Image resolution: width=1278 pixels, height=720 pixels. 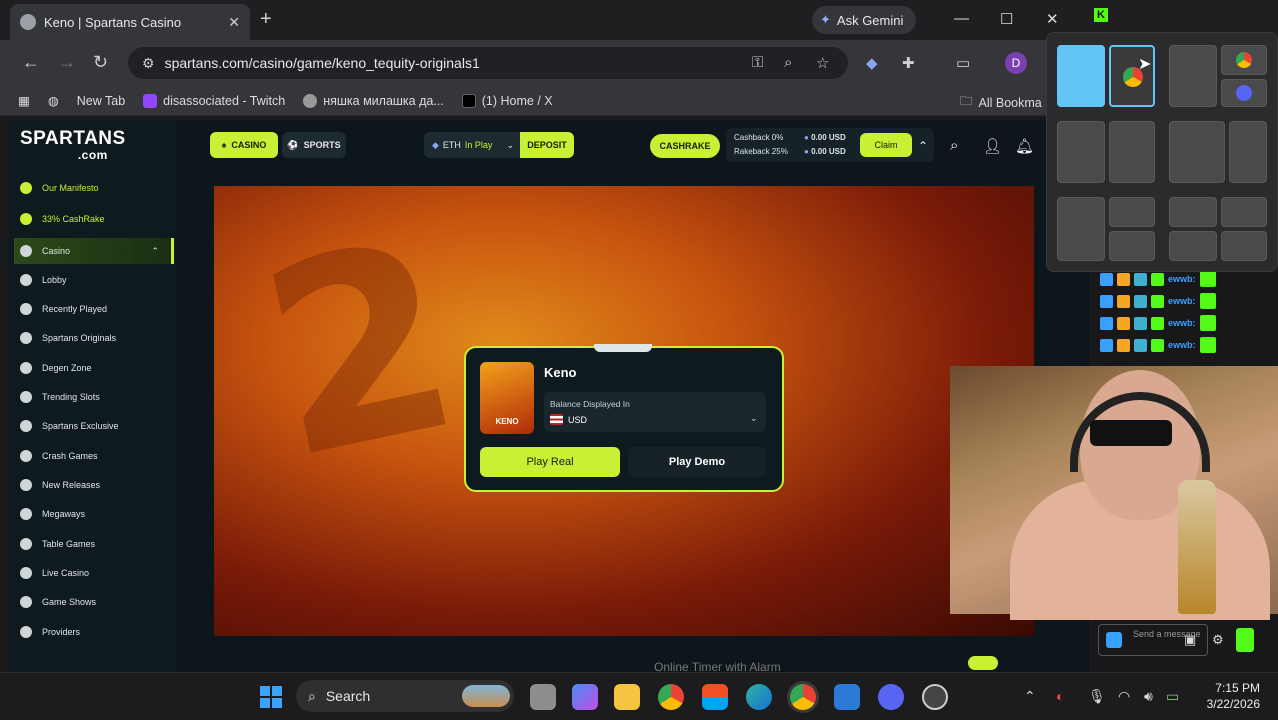 I want to click on microphone-icon: 🎙︎, so click(x=1097, y=696).